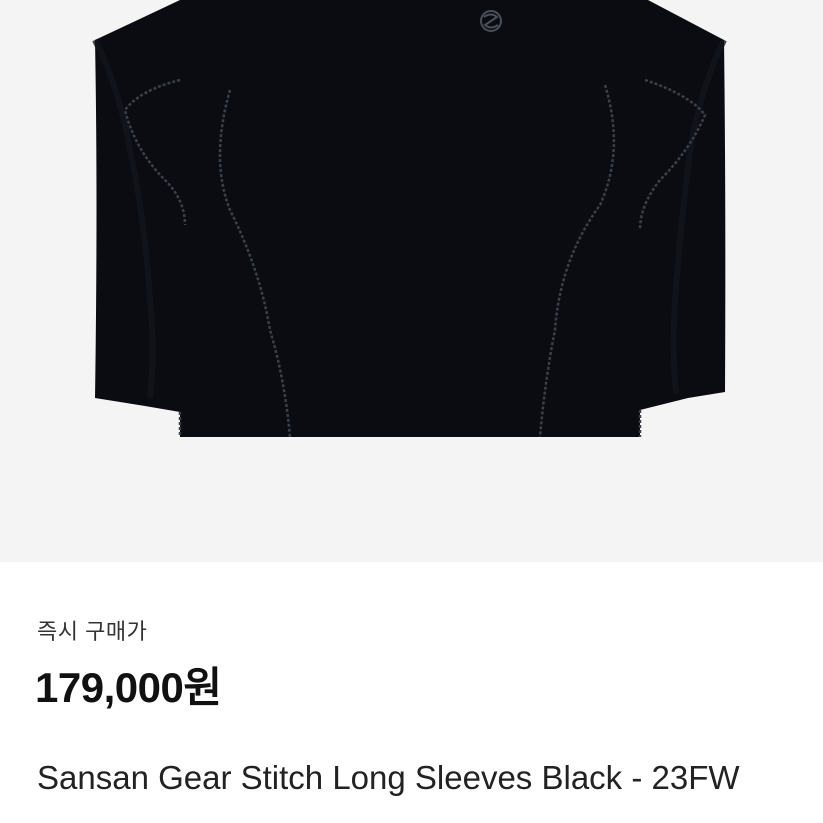 This screenshot has width=823, height=823. I want to click on instant-price-label: 즉시 구매가, so click(92, 631).